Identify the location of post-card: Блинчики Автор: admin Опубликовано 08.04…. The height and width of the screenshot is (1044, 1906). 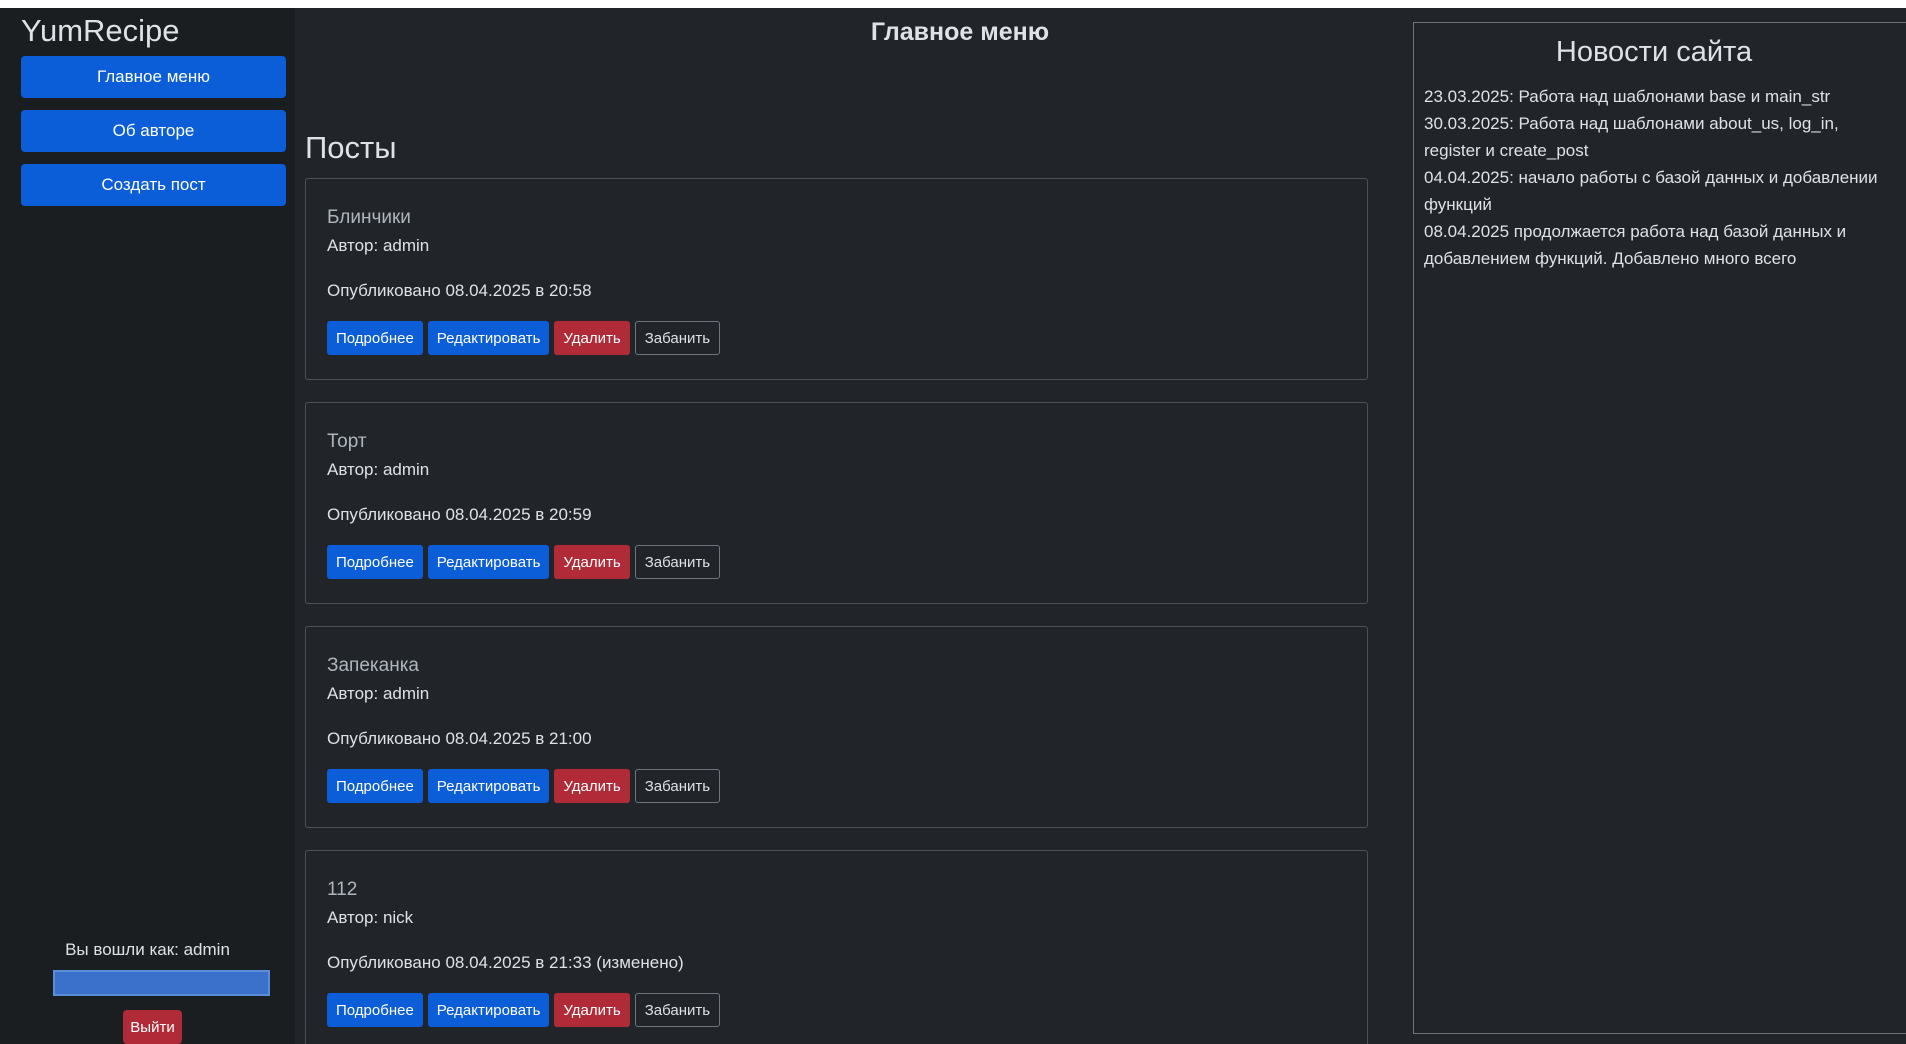
(836, 279).